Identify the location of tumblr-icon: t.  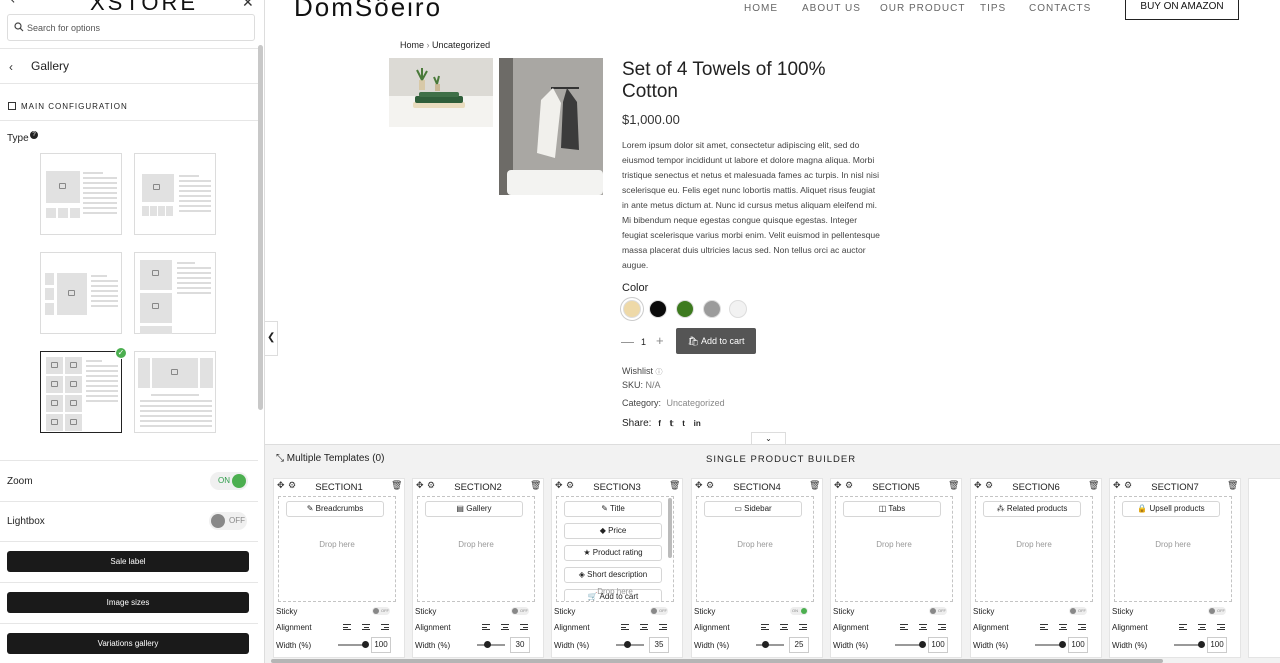
(683, 423).